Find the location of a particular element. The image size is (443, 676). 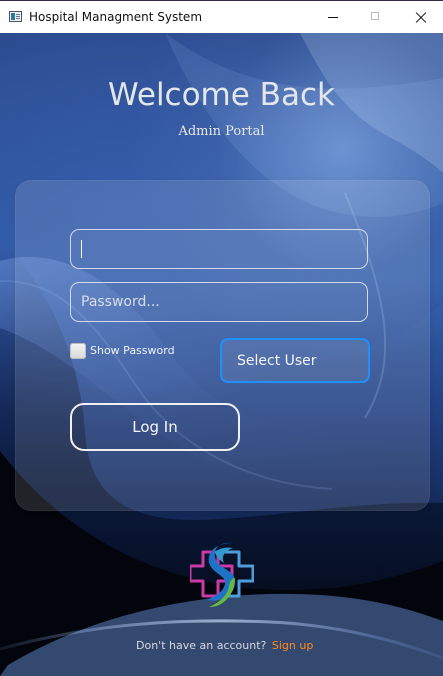

show-password-label: Show Password is located at coordinates (132, 350).